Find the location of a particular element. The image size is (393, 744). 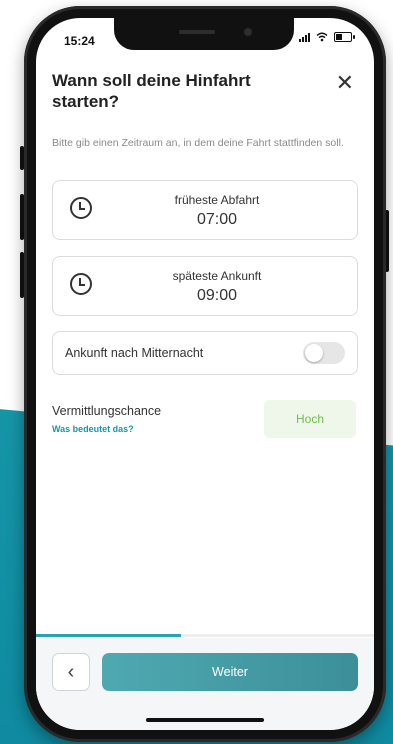

speaker is located at coordinates (197, 32).